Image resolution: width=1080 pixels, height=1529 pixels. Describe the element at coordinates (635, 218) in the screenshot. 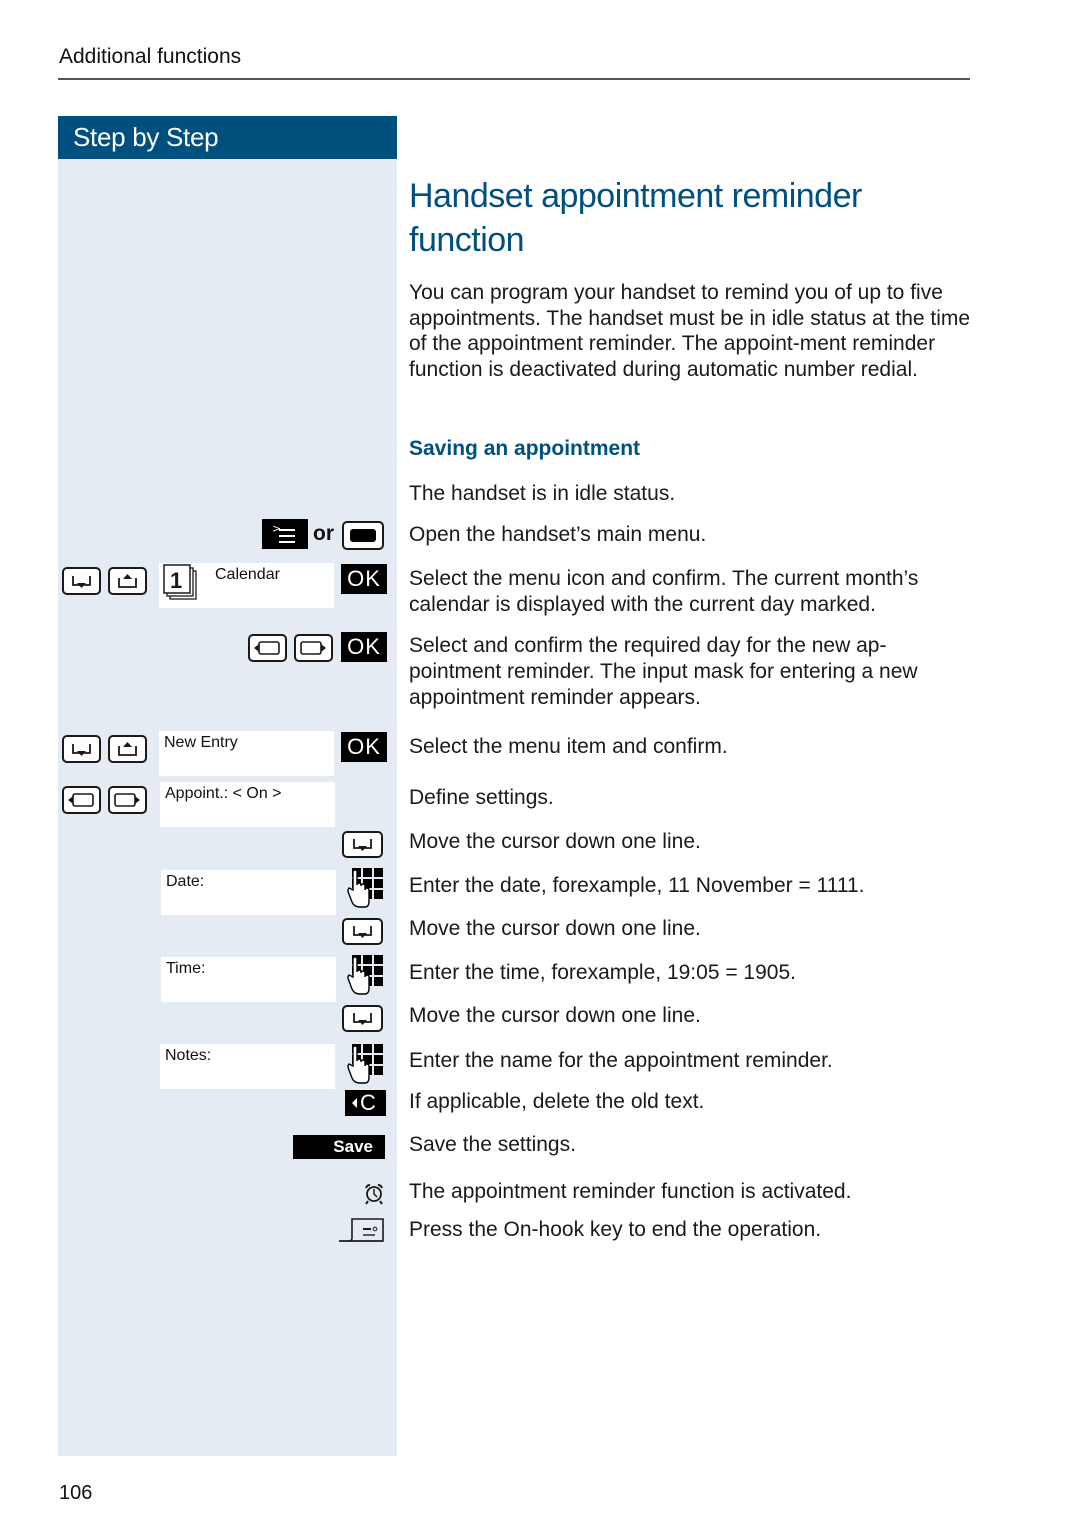

I see `page-title: Handset appointment reminder function` at that location.